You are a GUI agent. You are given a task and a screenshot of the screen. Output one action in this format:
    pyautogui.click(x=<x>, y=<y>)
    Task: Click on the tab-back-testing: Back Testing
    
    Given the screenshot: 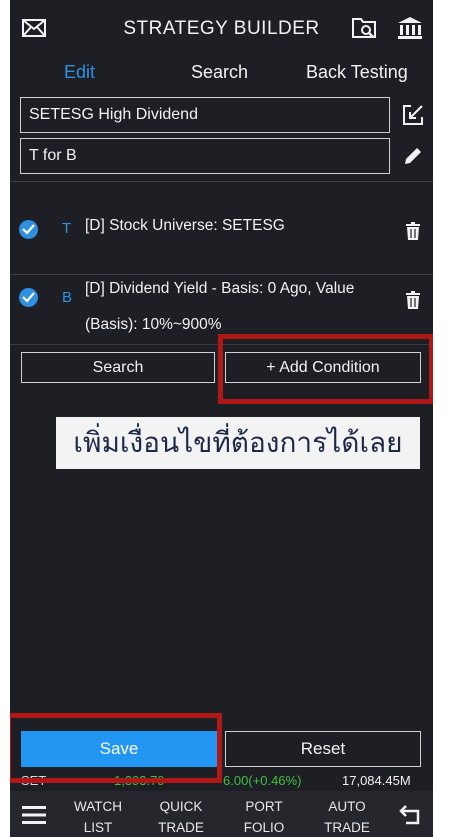 What is the action you would take?
    pyautogui.click(x=357, y=72)
    